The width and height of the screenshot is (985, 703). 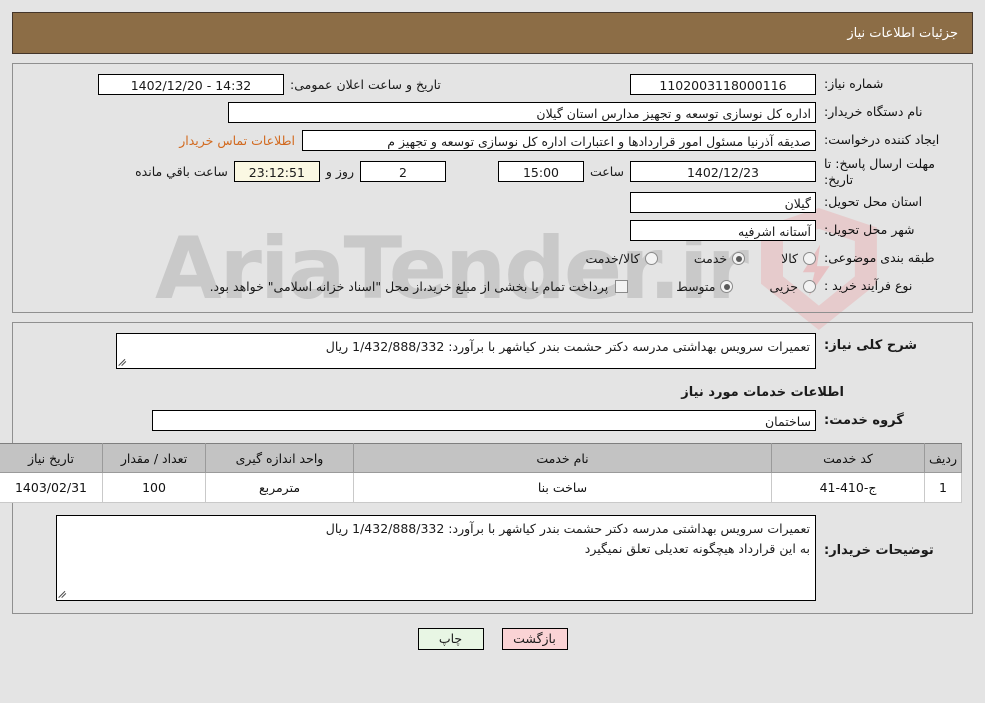 What do you see at coordinates (622, 287) in the screenshot?
I see `checkbox-icon` at bounding box center [622, 287].